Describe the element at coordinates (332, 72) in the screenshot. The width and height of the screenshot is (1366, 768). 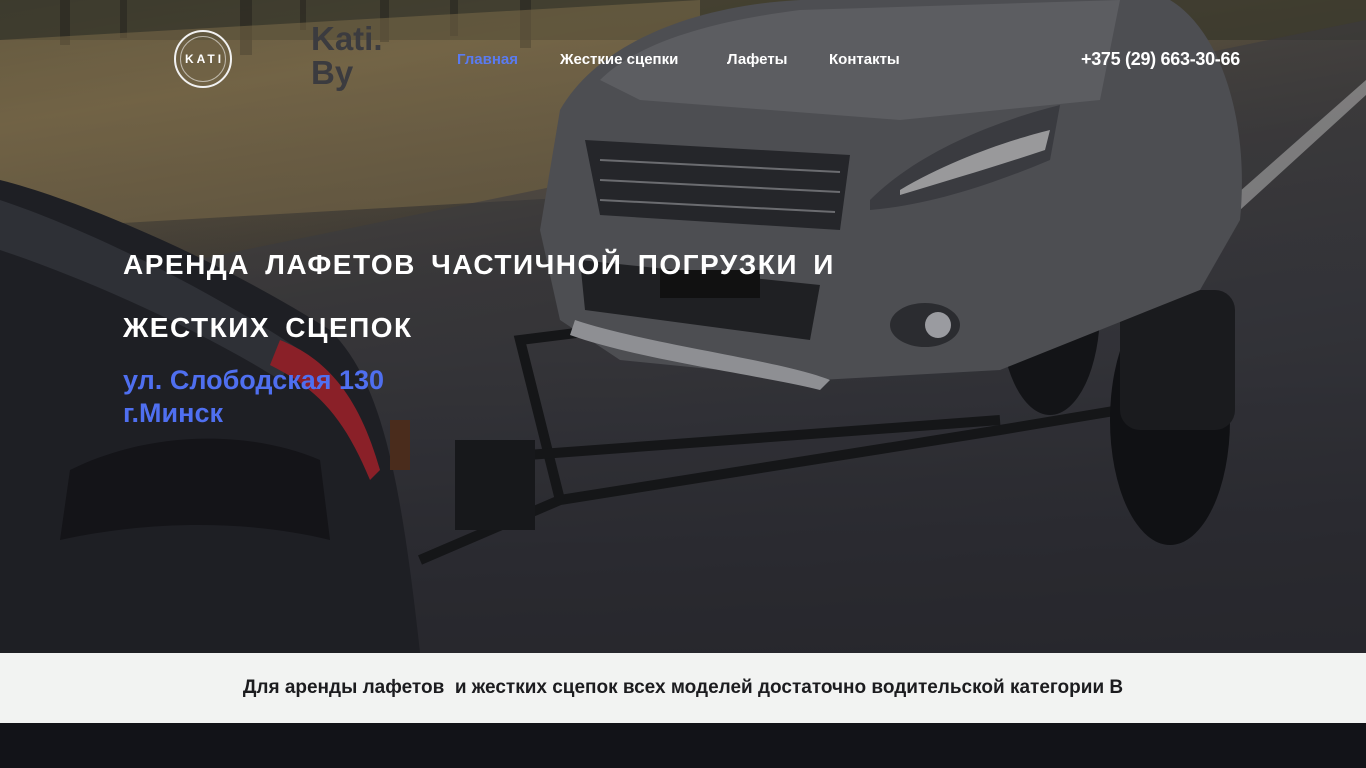
I see `brand-line-2: By` at that location.